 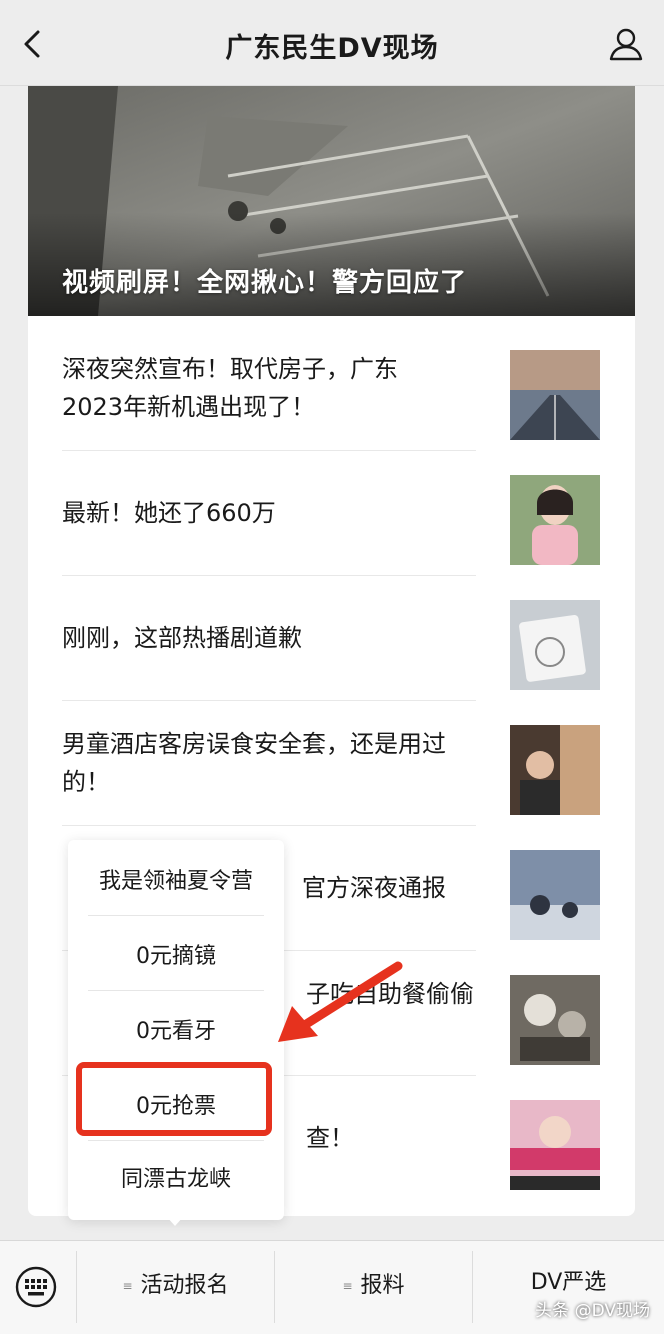 I want to click on tab-report: ≡ 报料, so click(x=373, y=1287).